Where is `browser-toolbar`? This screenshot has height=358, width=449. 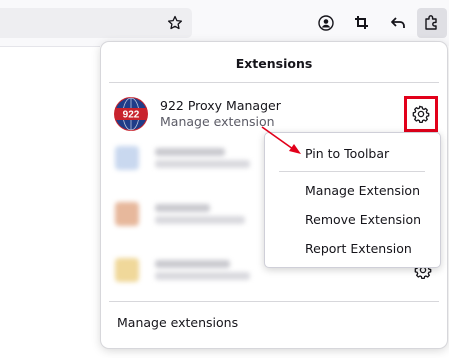
browser-toolbar is located at coordinates (224, 23).